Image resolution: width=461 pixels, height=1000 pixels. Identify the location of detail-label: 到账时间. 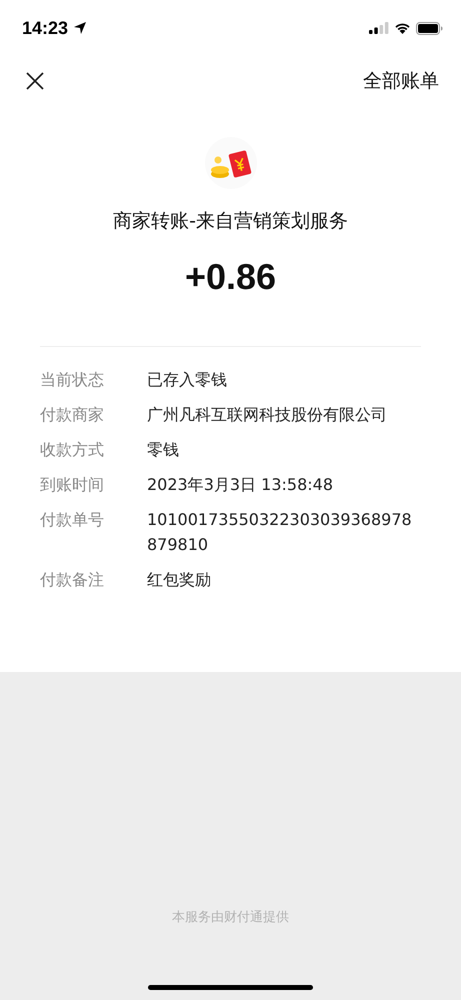
(72, 485).